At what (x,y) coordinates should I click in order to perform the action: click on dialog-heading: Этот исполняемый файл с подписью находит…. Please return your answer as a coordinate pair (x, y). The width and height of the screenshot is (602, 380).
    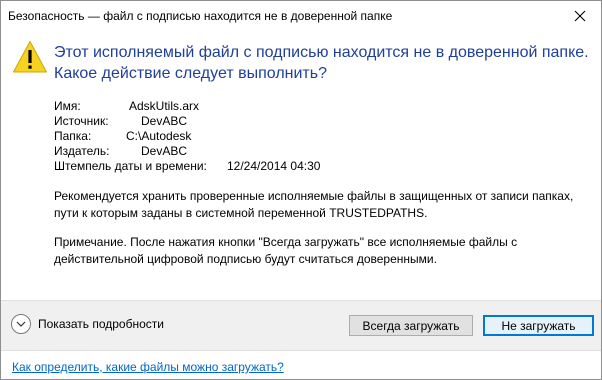
    Looking at the image, I should click on (321, 63).